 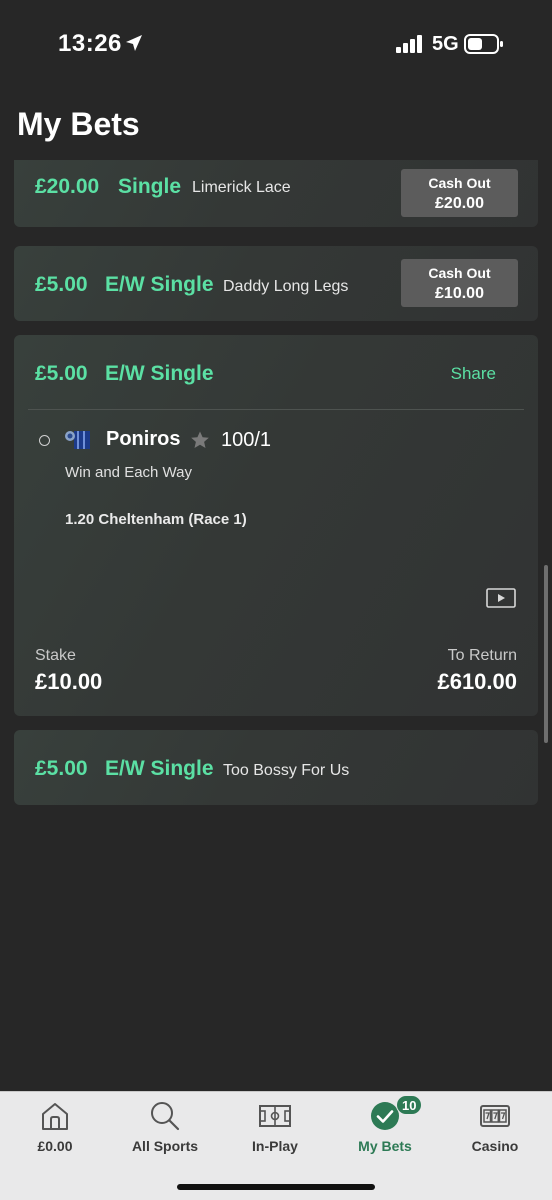 What do you see at coordinates (150, 186) in the screenshot?
I see `bet-type: Single` at bounding box center [150, 186].